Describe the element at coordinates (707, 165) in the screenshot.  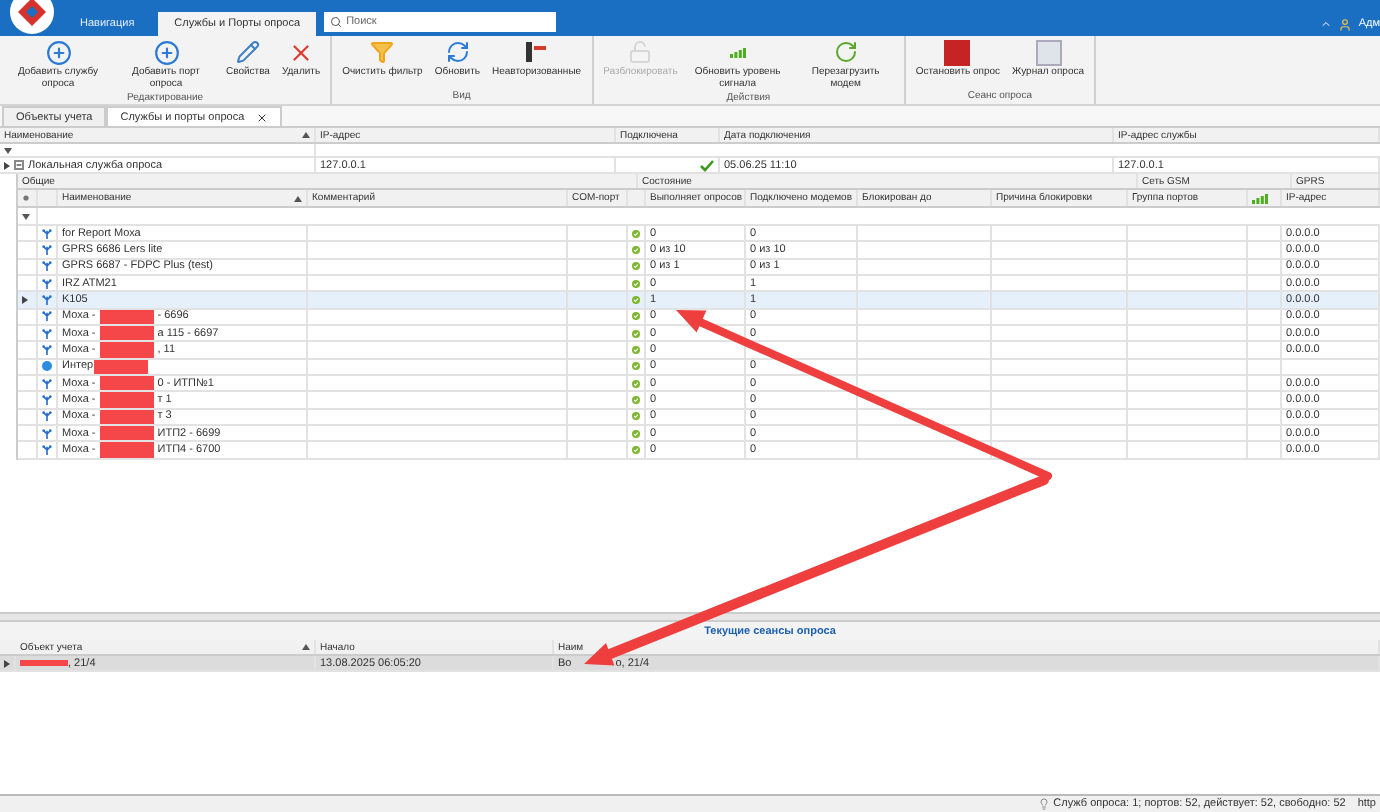
I see `check-icon` at that location.